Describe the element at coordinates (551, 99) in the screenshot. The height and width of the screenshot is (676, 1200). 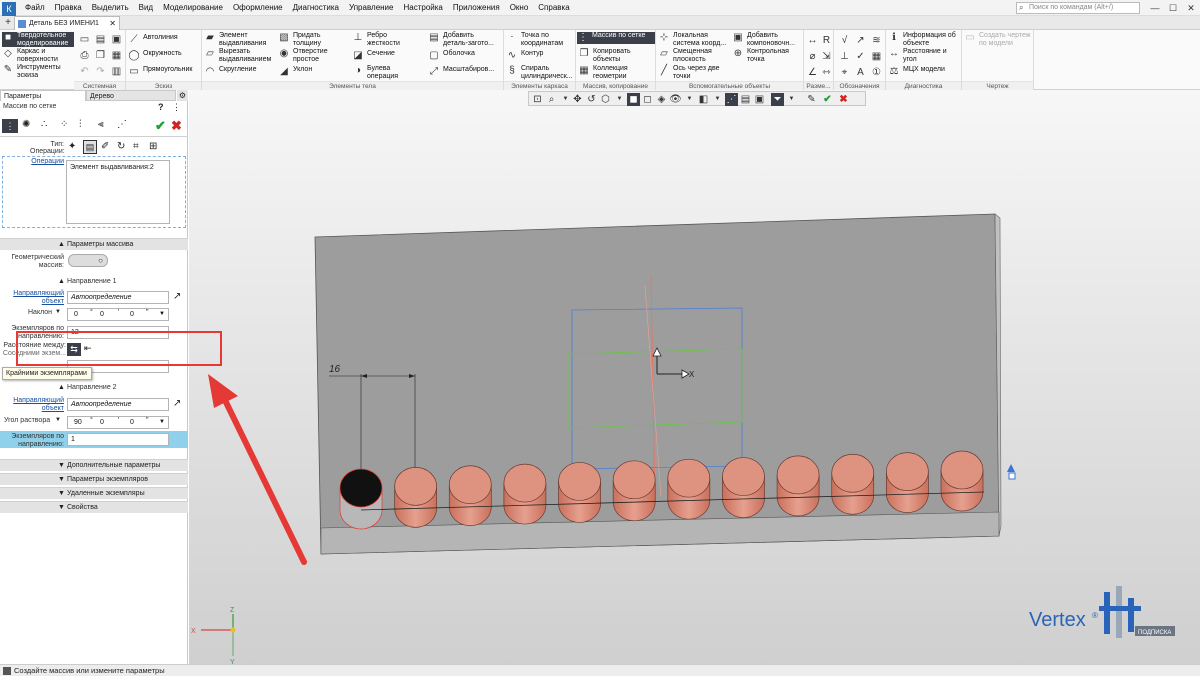
I see `zoom-window-icon: ⌕` at that location.